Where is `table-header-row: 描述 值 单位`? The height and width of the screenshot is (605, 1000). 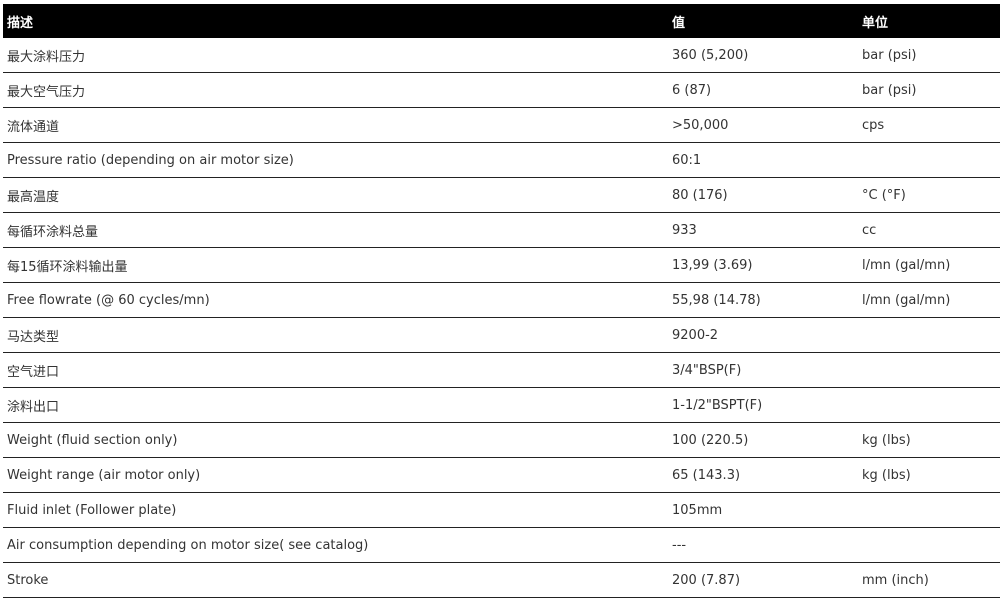
table-header-row: 描述 值 单位 is located at coordinates (501, 21).